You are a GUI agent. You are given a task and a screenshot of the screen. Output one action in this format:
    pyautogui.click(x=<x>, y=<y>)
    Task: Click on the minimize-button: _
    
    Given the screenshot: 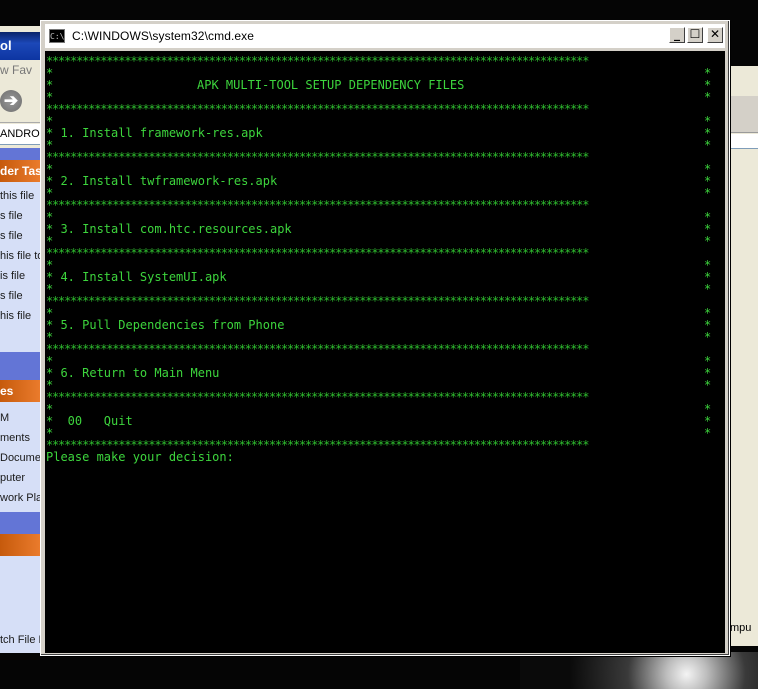 What is the action you would take?
    pyautogui.click(x=677, y=35)
    